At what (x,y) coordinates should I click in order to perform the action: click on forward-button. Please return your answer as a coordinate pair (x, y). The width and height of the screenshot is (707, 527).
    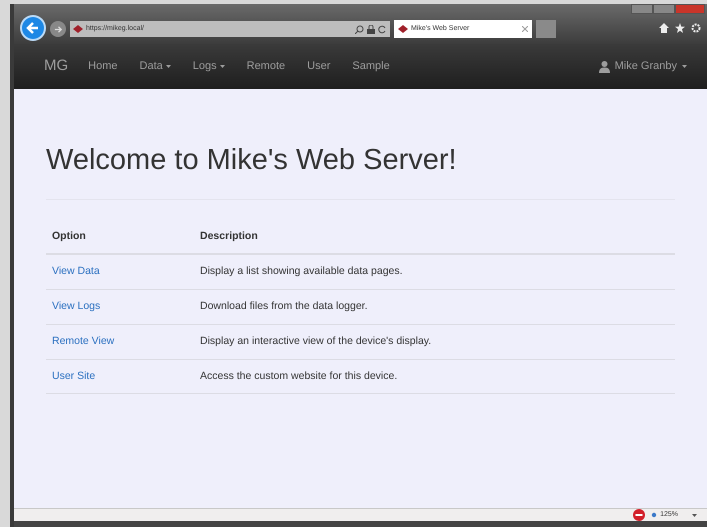
    Looking at the image, I should click on (58, 29).